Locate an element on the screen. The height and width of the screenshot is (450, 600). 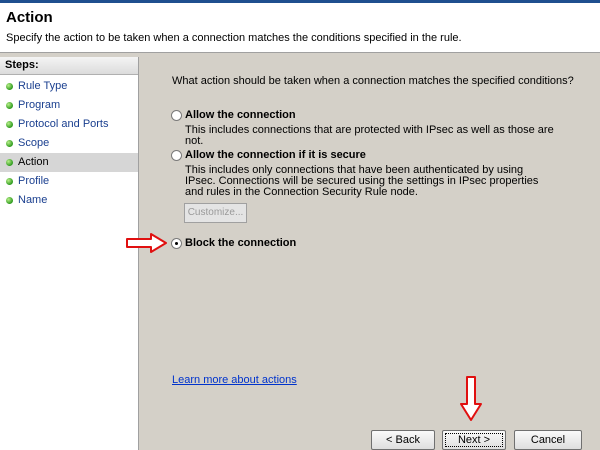
step-protocol-and-ports: Protocol and Ports is located at coordinates (69, 124).